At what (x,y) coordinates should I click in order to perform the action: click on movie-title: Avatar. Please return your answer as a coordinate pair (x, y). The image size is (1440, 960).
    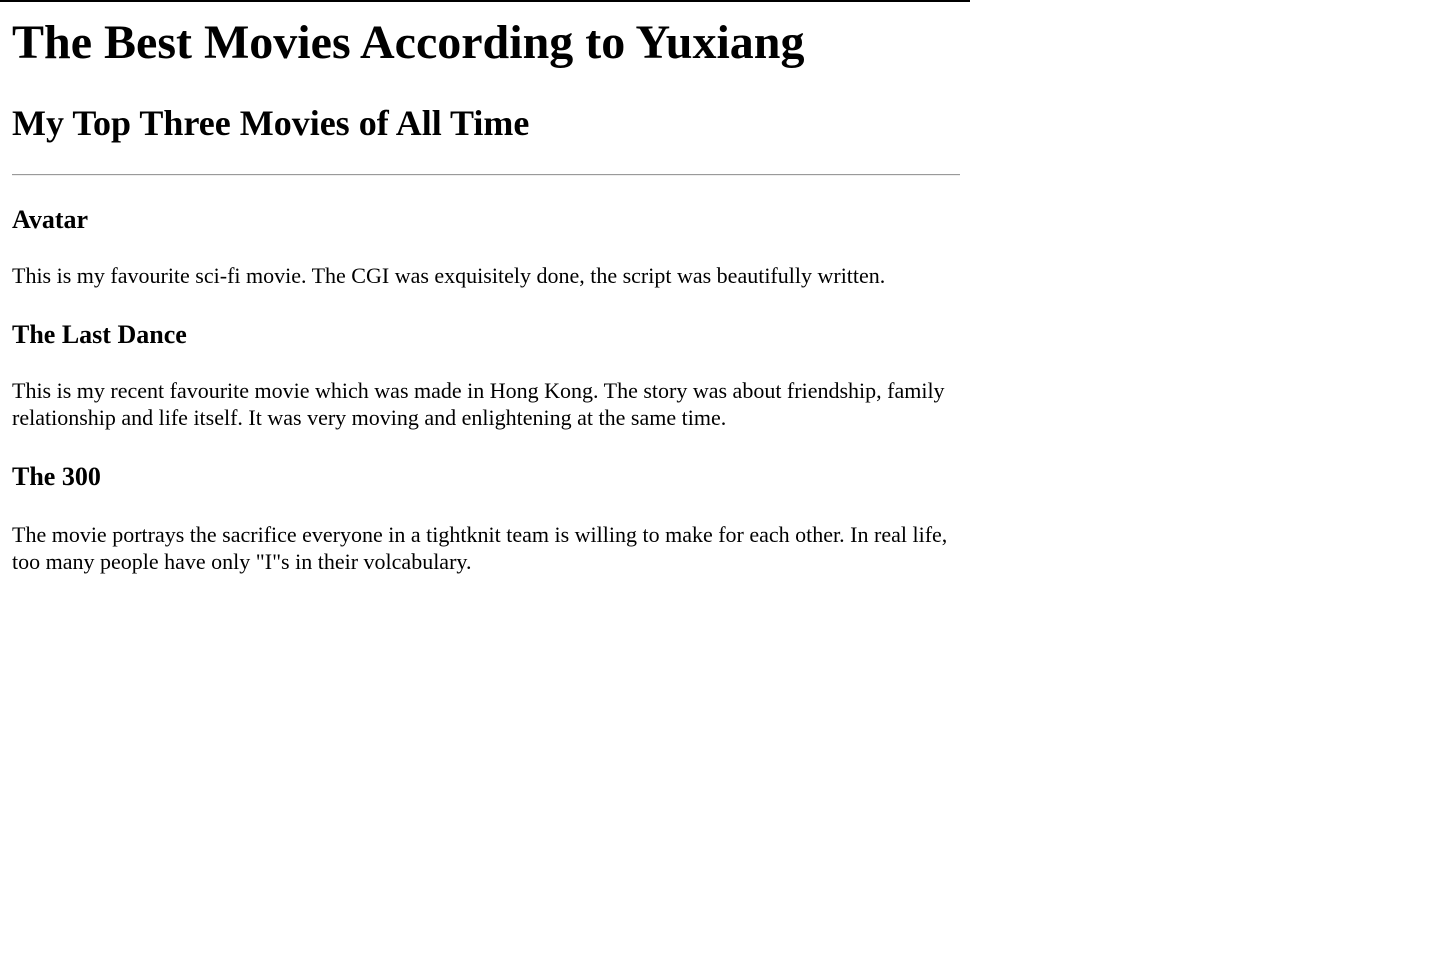
    Looking at the image, I should click on (50, 219).